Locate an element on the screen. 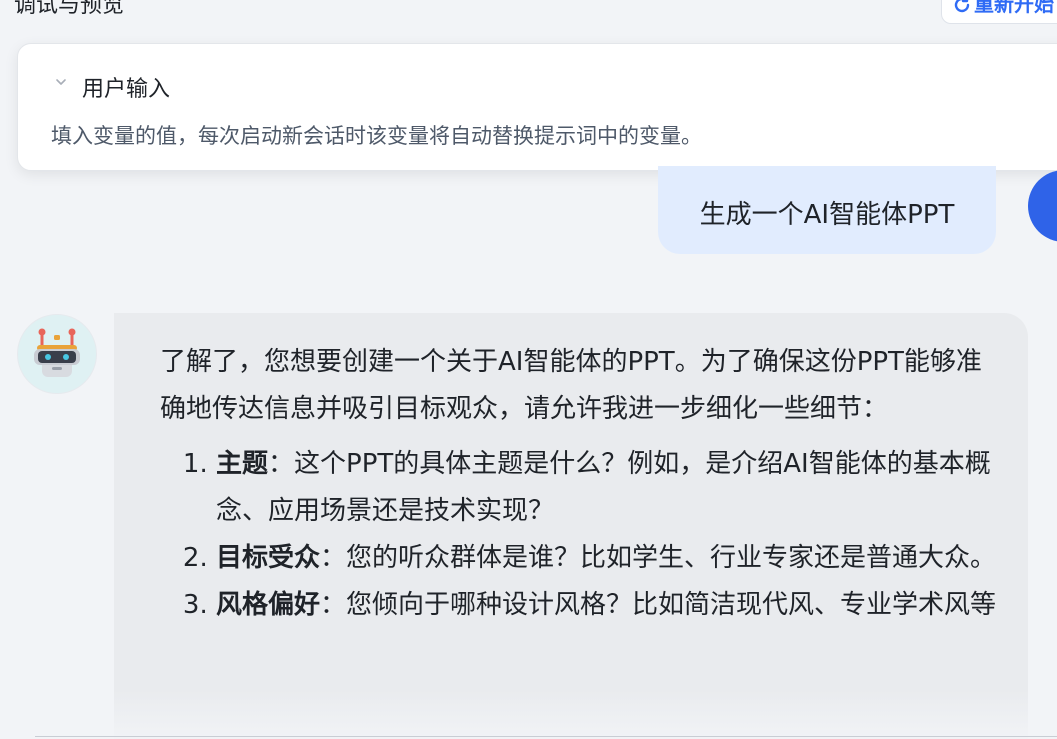 The image size is (1057, 739). restart-button-label: 重新开始 is located at coordinates (1014, 8).